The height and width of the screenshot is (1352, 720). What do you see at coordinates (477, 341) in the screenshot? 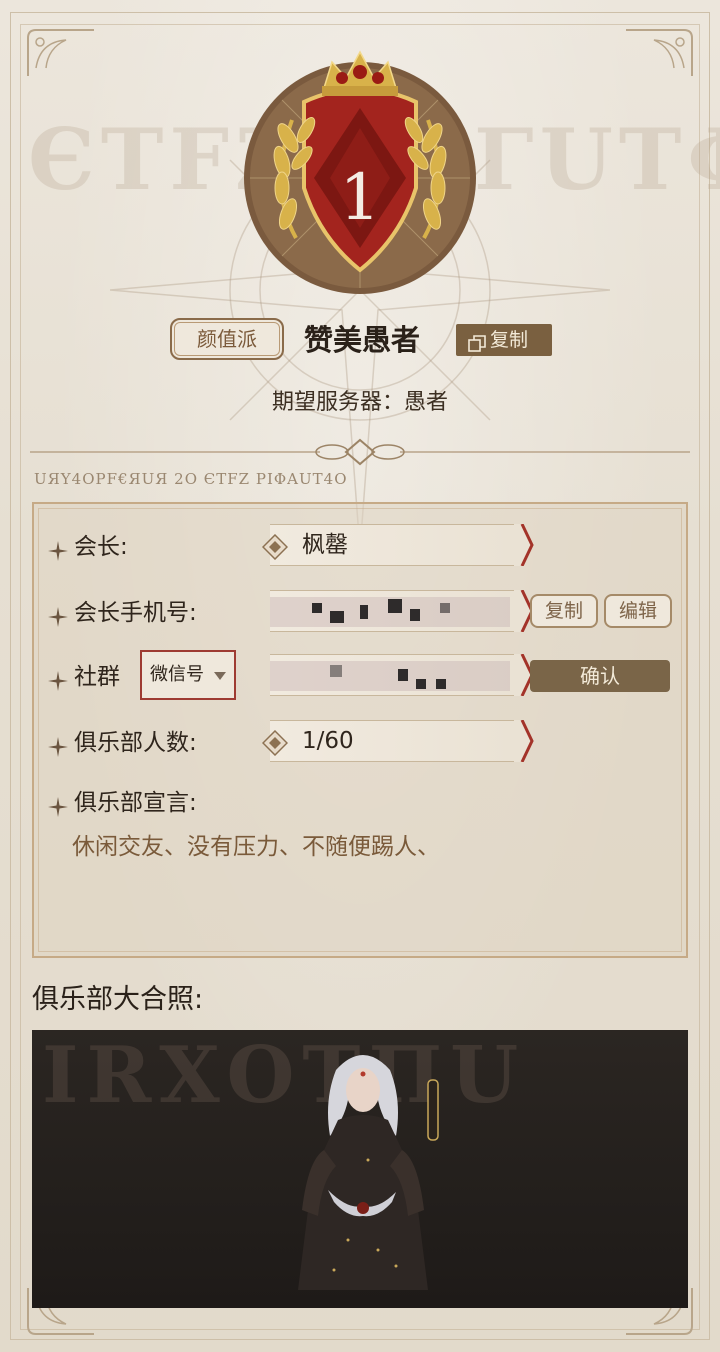
I see `copy-icon` at bounding box center [477, 341].